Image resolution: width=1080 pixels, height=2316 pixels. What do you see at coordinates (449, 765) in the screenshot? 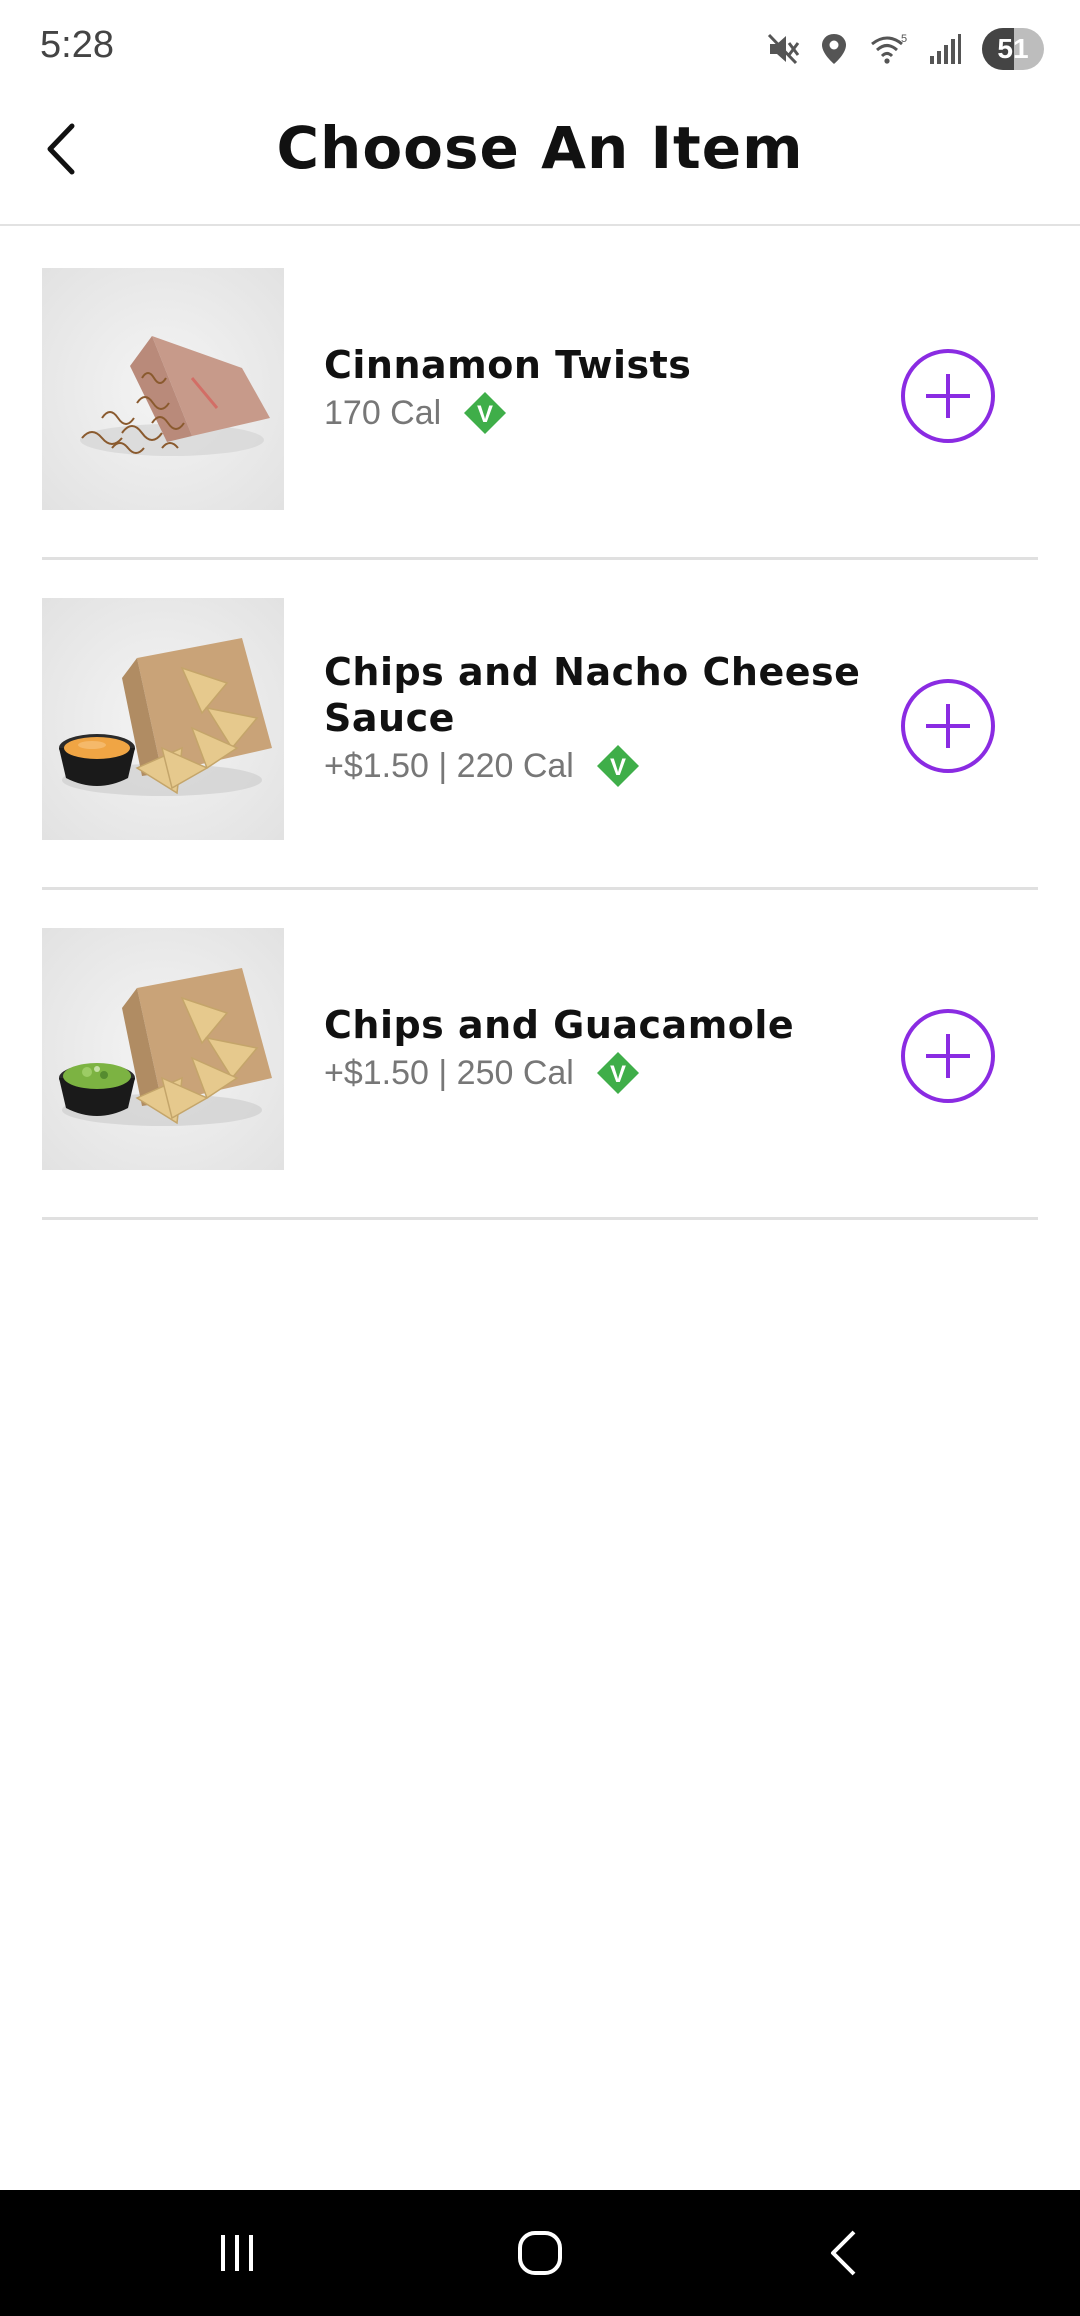
I see `item-price-calories: +$1.50 | 220 Cal` at bounding box center [449, 765].